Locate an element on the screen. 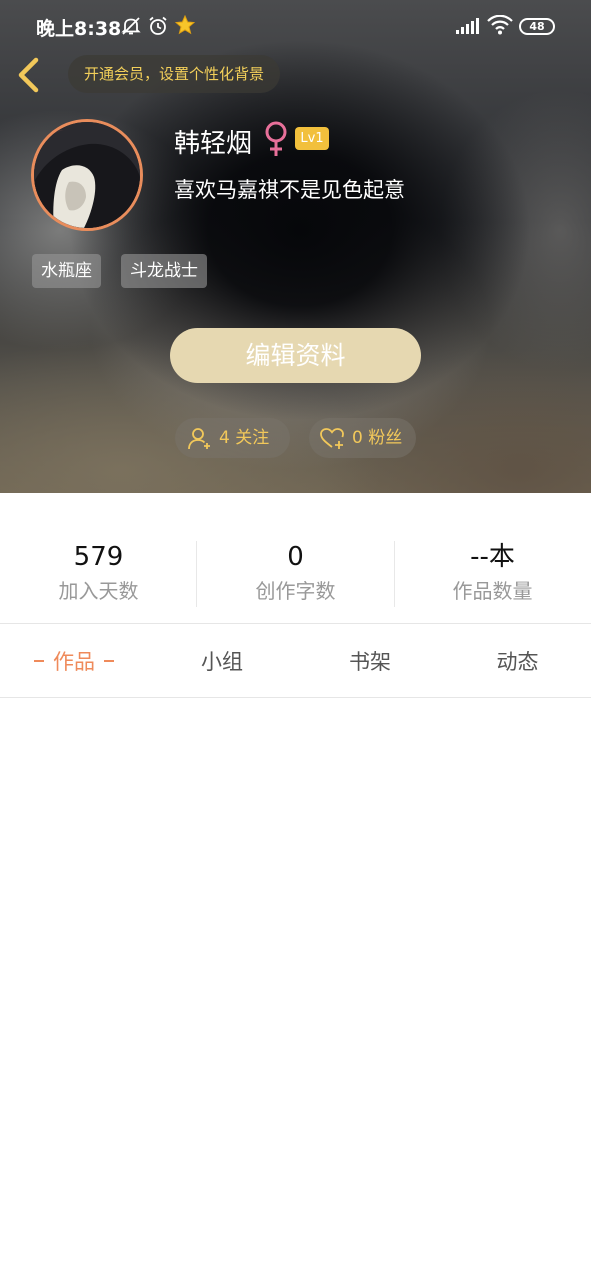 The width and height of the screenshot is (591, 1280). stats-row: 579 加入天数 0 创作字数 --本 作品数量 is located at coordinates (295, 575).